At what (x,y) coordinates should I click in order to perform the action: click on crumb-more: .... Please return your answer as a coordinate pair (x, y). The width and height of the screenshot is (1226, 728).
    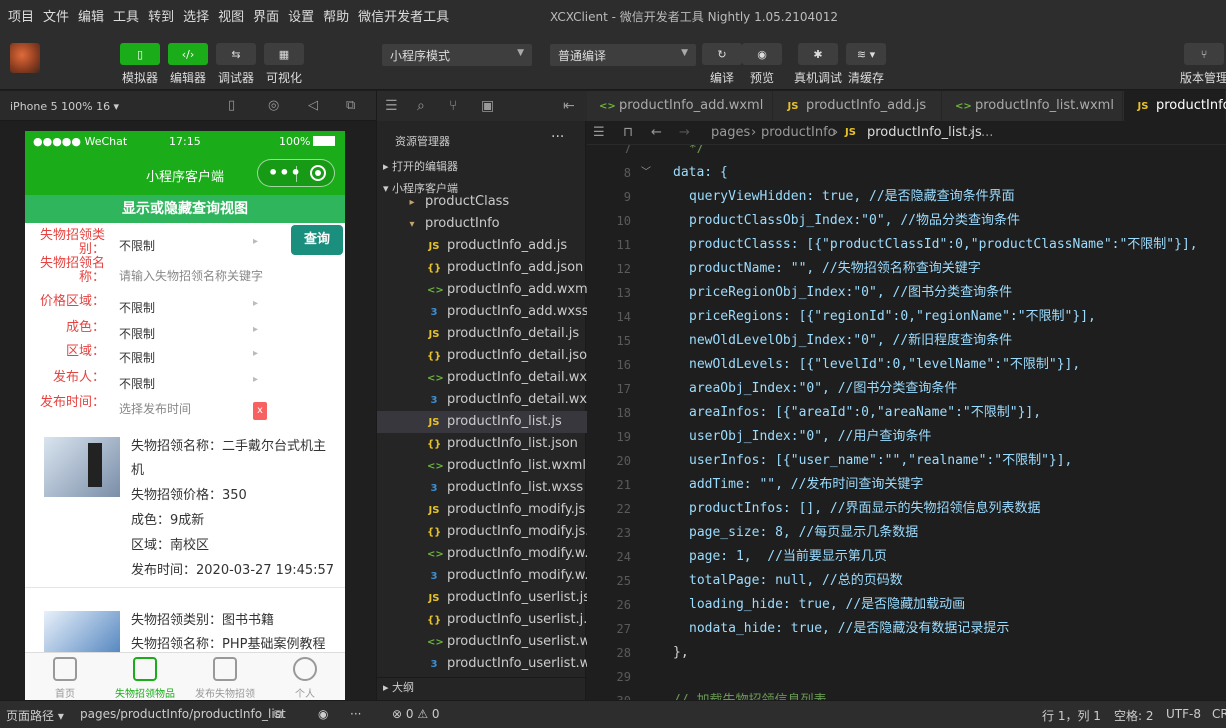
    Looking at the image, I should click on (987, 132).